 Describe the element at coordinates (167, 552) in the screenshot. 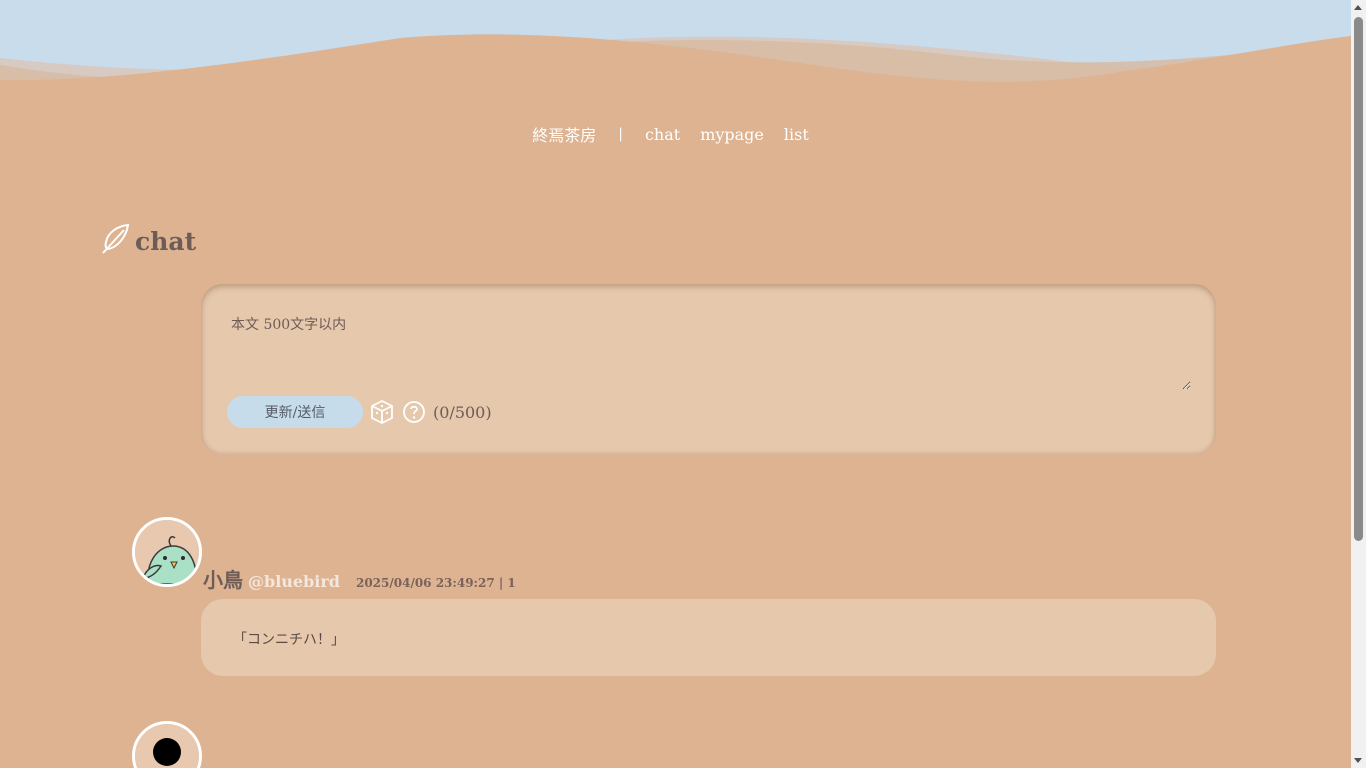

I see `bird-avatar-icon` at that location.